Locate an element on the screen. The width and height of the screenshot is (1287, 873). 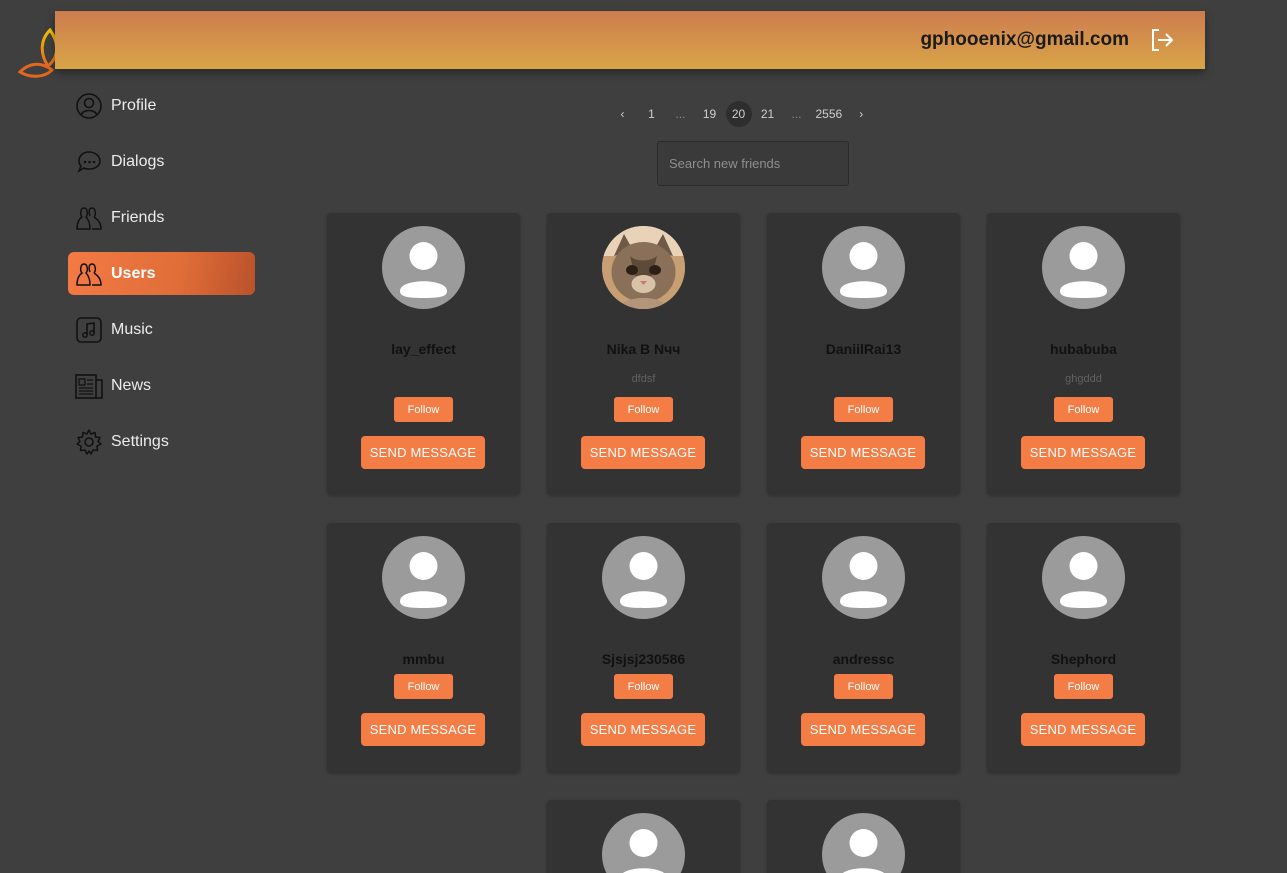
kitten-photo is located at coordinates (643, 267).